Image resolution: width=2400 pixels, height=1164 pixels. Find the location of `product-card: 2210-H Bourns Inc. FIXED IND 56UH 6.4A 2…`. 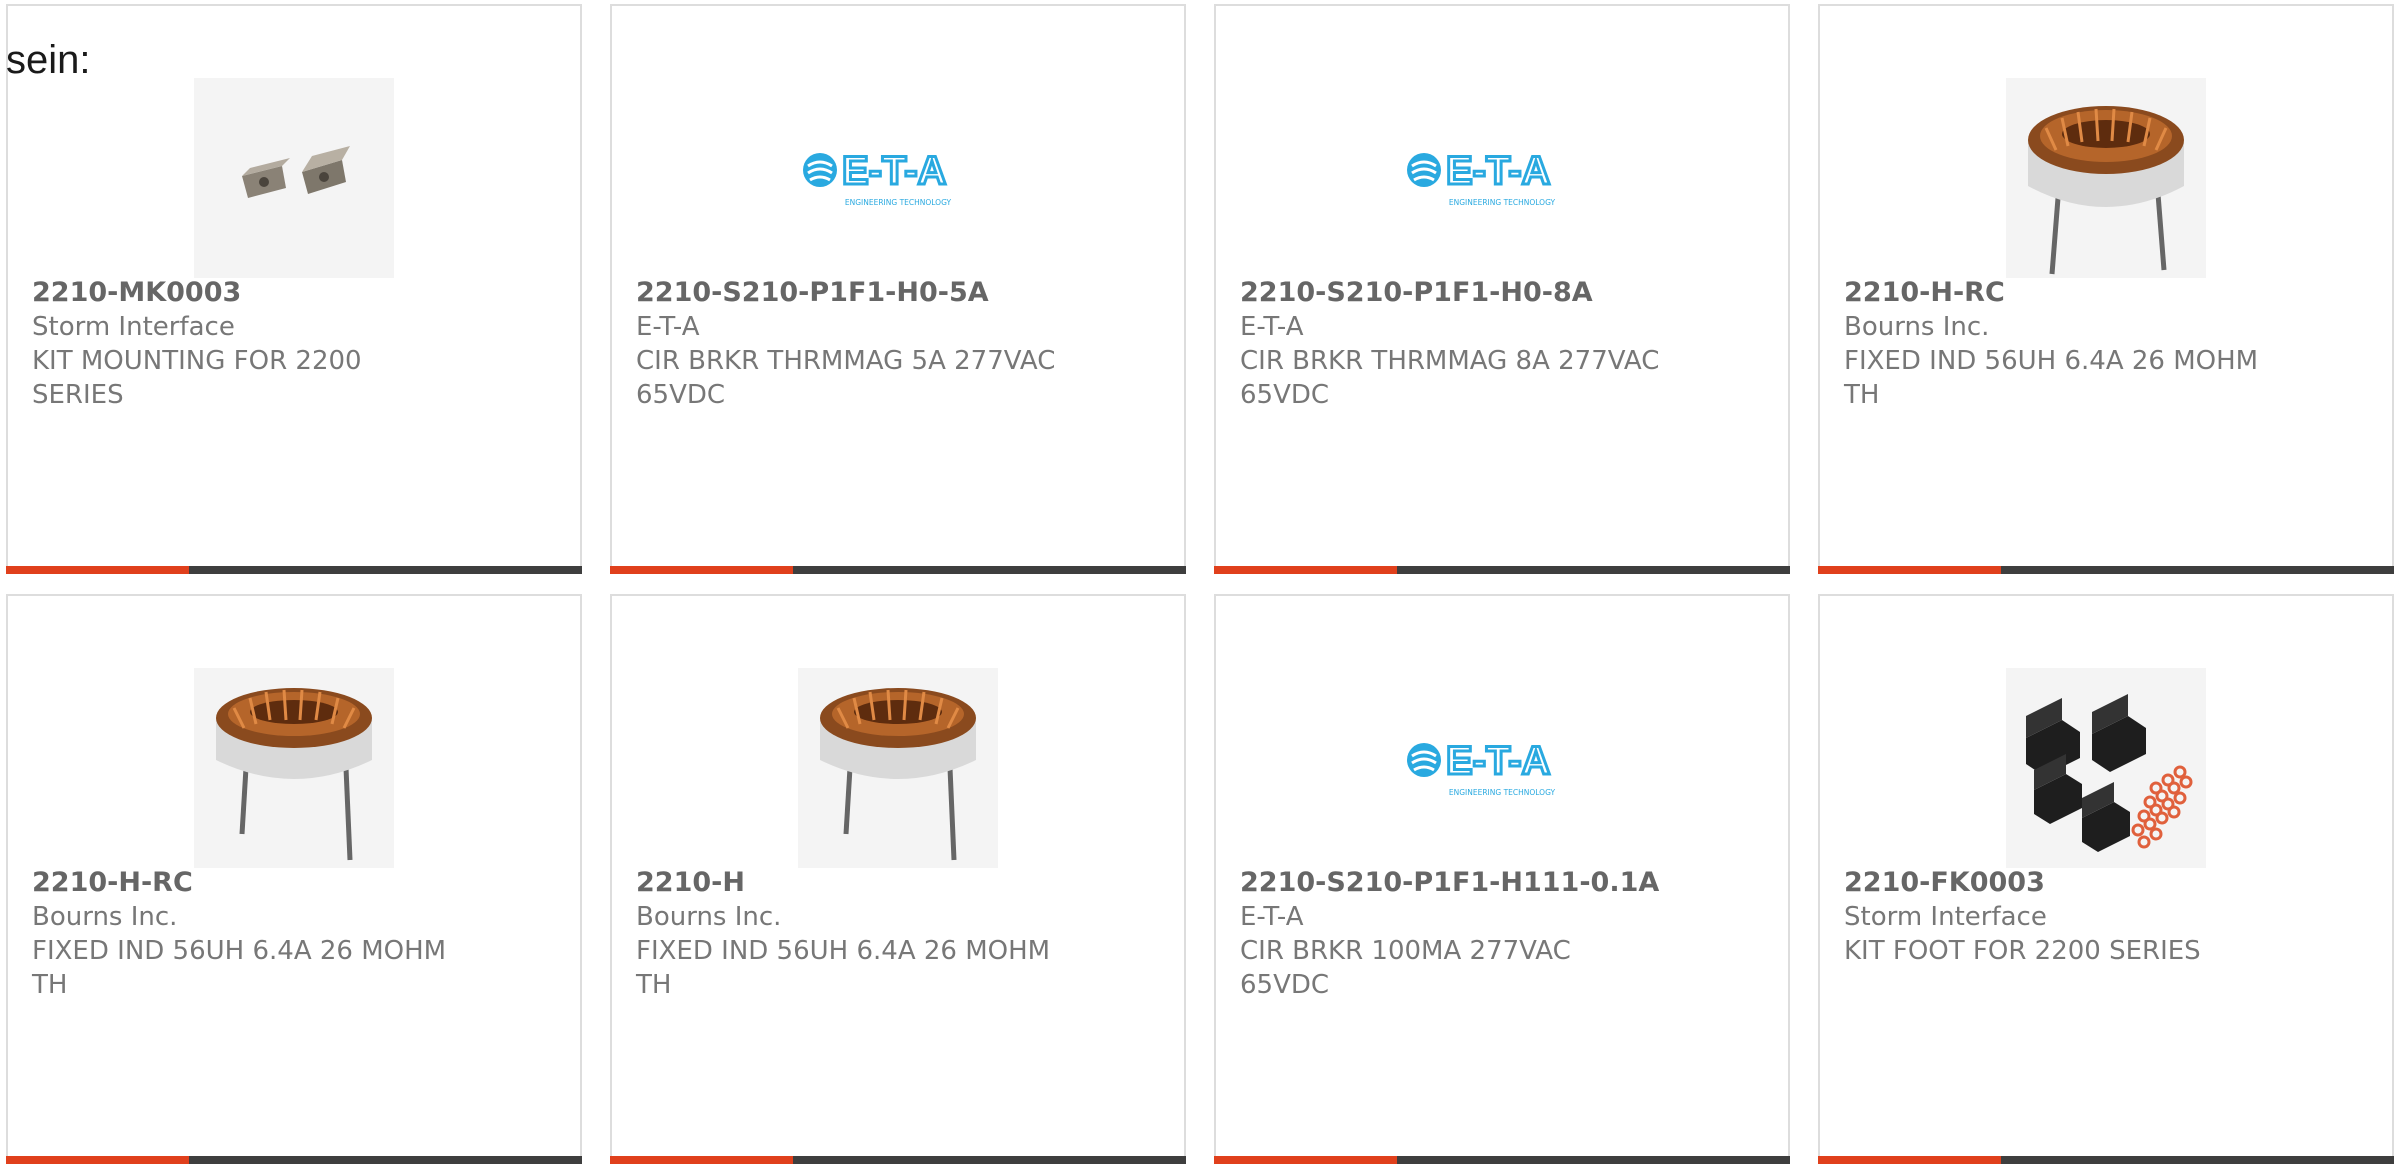

product-card: 2210-H Bourns Inc. FIXED IND 56UH 6.4A 2… is located at coordinates (898, 879).